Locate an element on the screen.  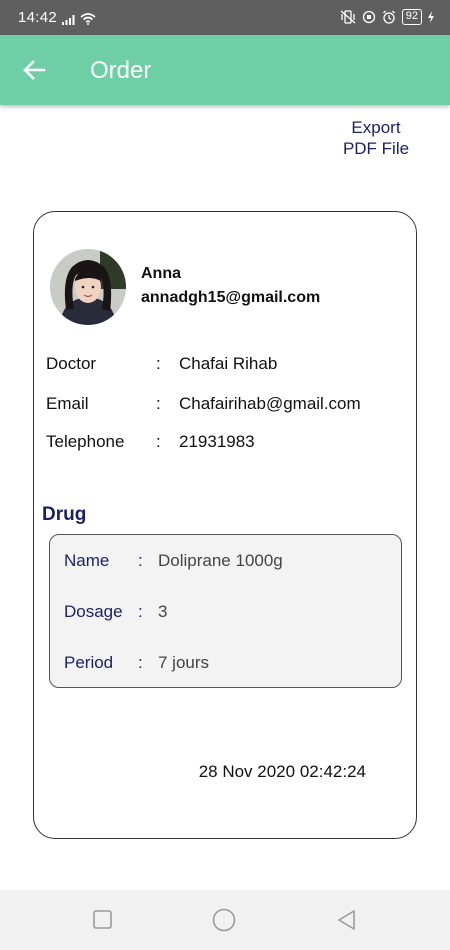
dosage-value: 3 is located at coordinates (163, 611).